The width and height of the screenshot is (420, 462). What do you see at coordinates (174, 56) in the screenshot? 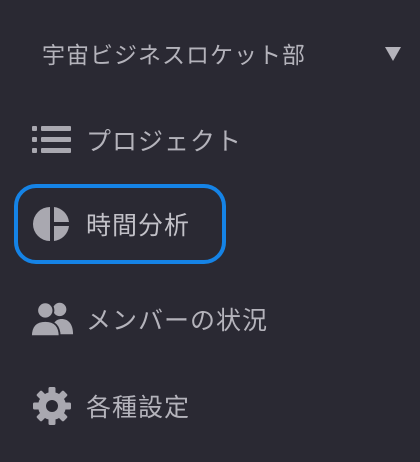
I see `workspace-name: 宇宙ビジネスロケット部` at bounding box center [174, 56].